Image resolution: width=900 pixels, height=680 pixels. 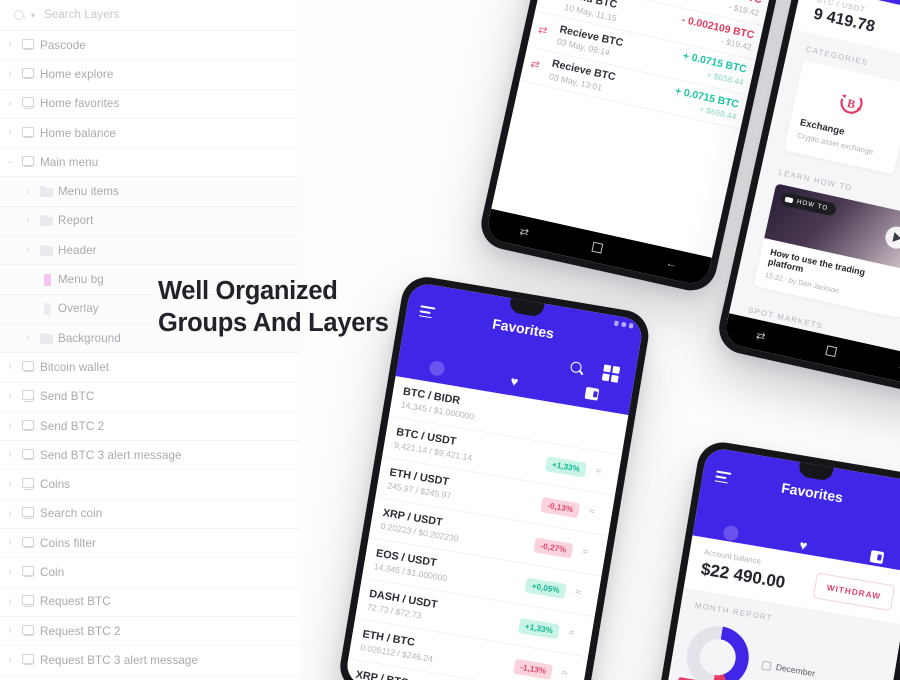 I want to click on status-badge: -0,13%, so click(x=560, y=507).